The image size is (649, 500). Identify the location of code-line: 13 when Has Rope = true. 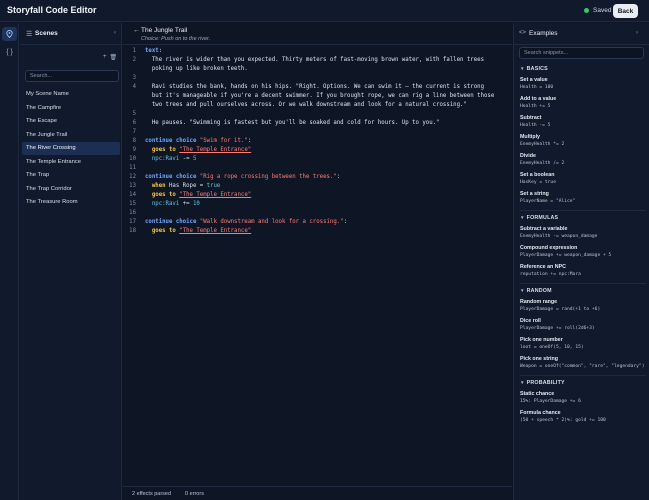
(317, 186).